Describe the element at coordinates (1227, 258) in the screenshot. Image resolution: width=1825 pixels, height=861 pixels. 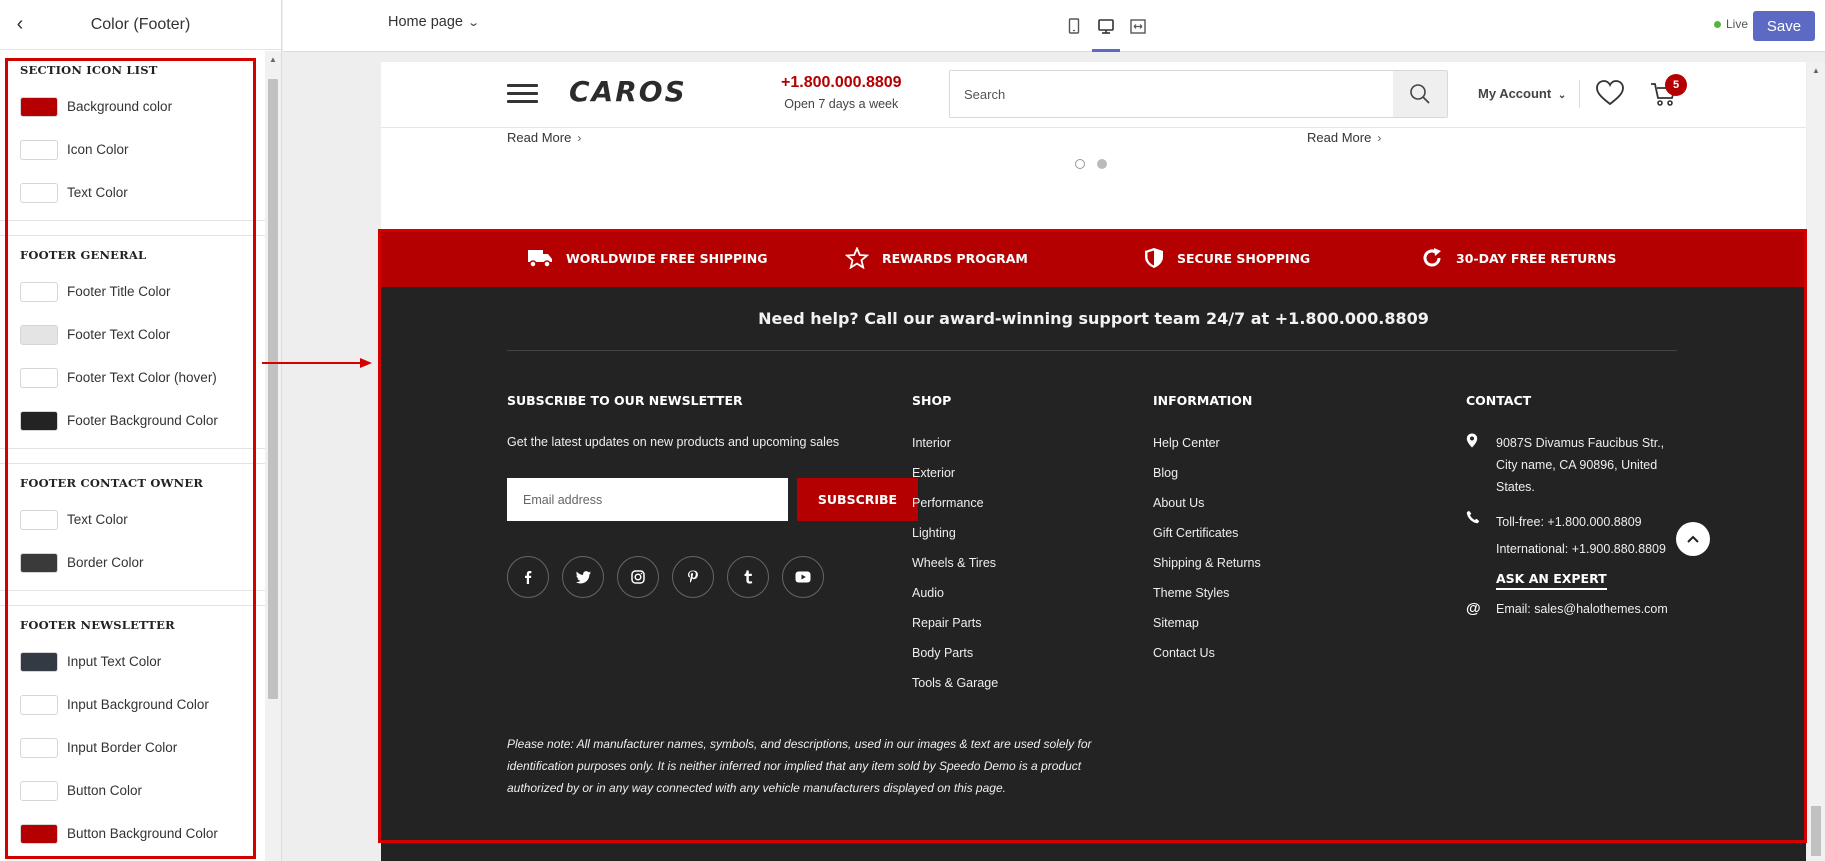
I see `icon-list-item: SECURE SHOPPING` at that location.